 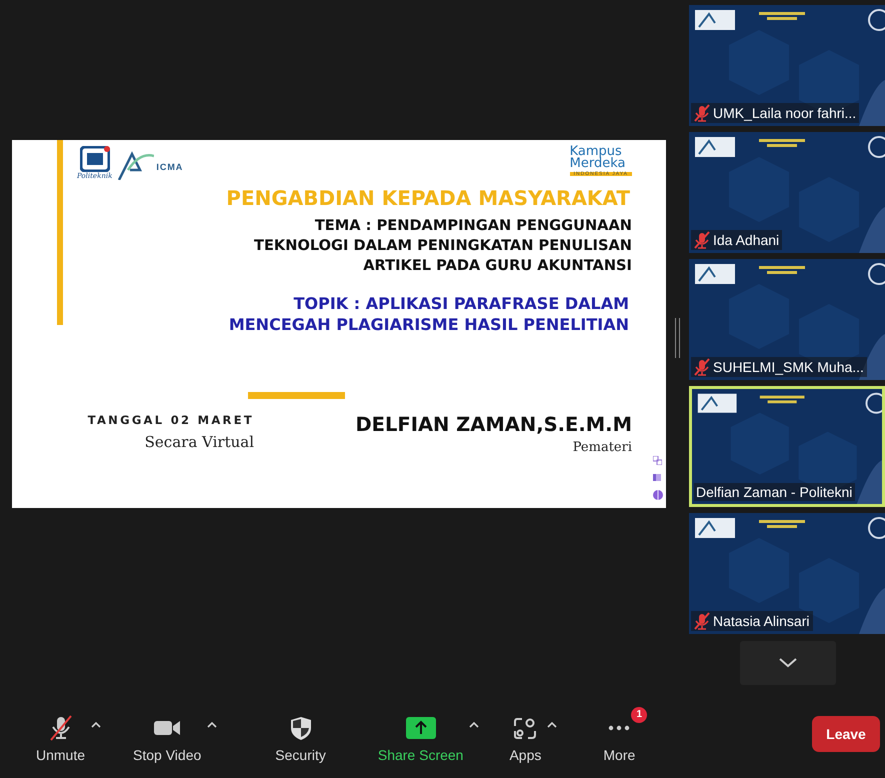 What do you see at coordinates (199, 442) in the screenshot?
I see `slide-mode: Secara Virtual` at bounding box center [199, 442].